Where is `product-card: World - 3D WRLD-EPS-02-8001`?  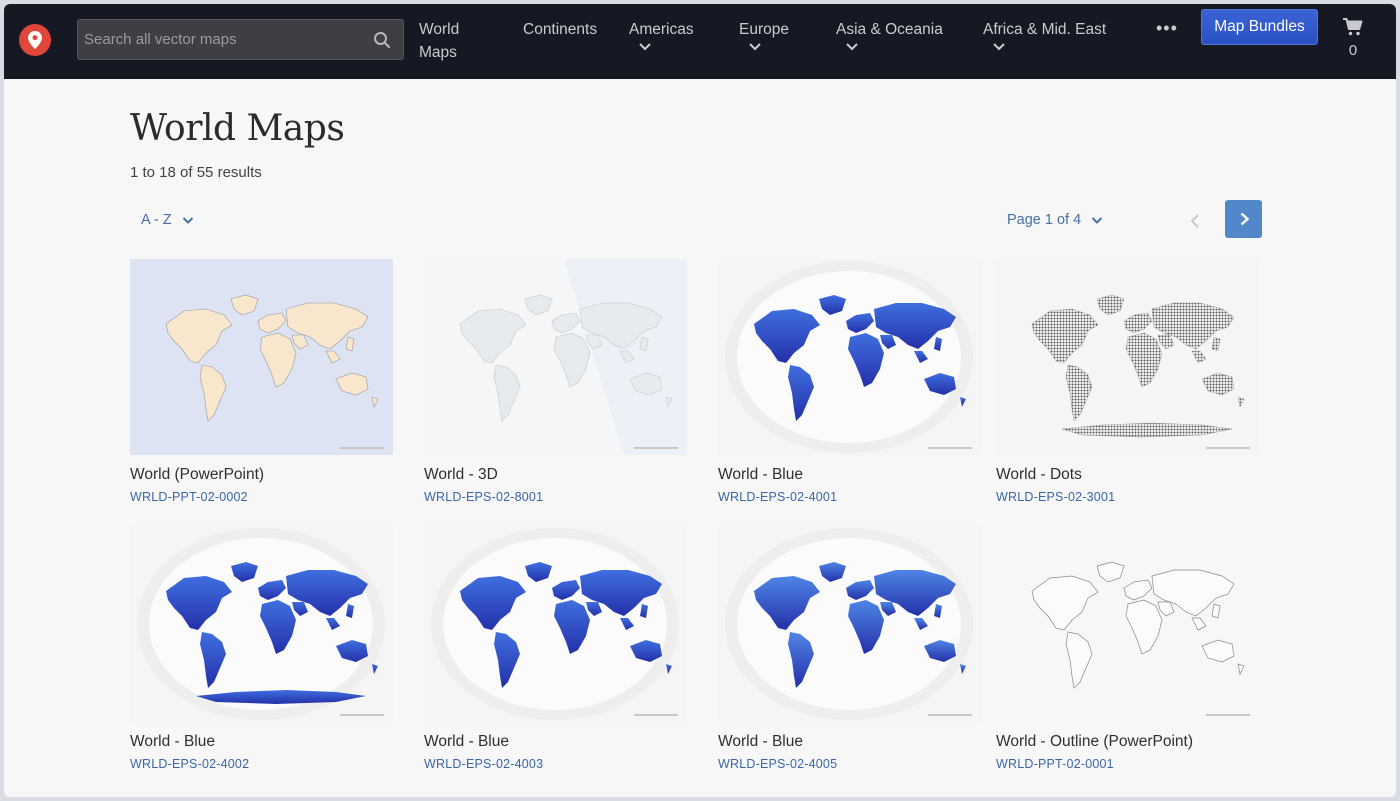
product-card: World - 3D WRLD-EPS-02-8001 is located at coordinates (555, 381).